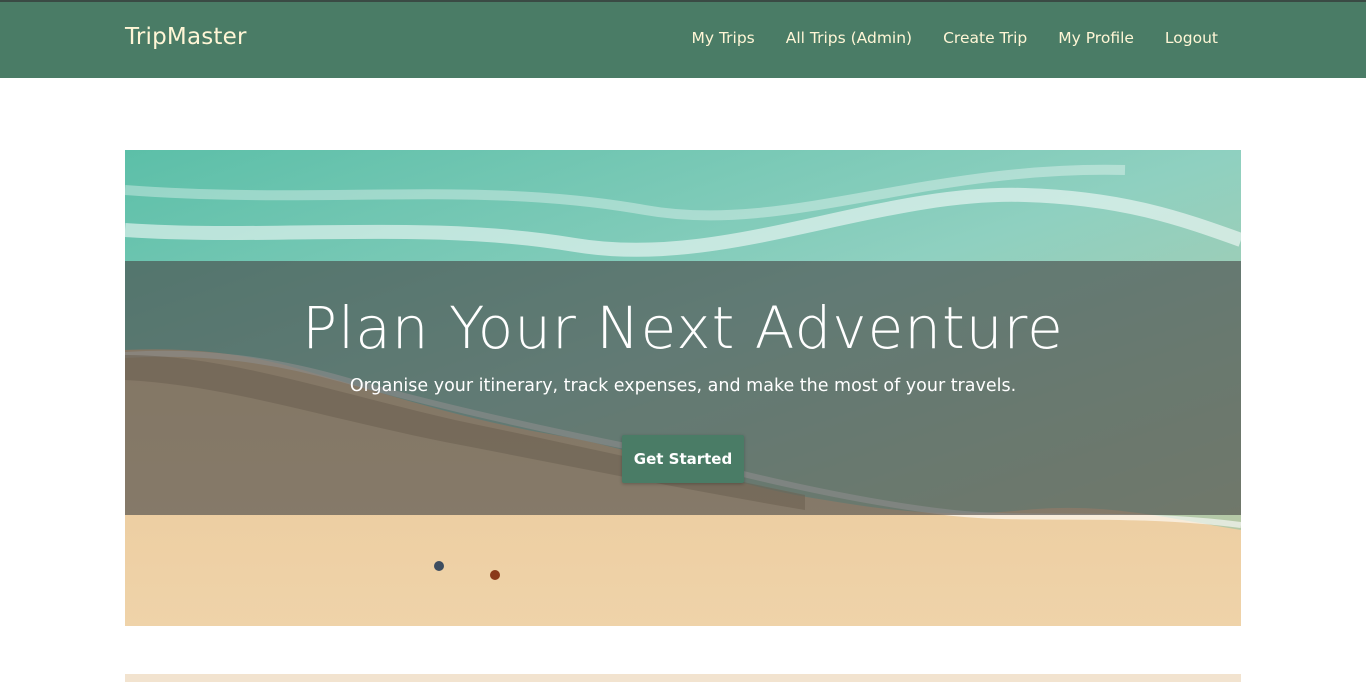  I want to click on next-section-edge, so click(683, 678).